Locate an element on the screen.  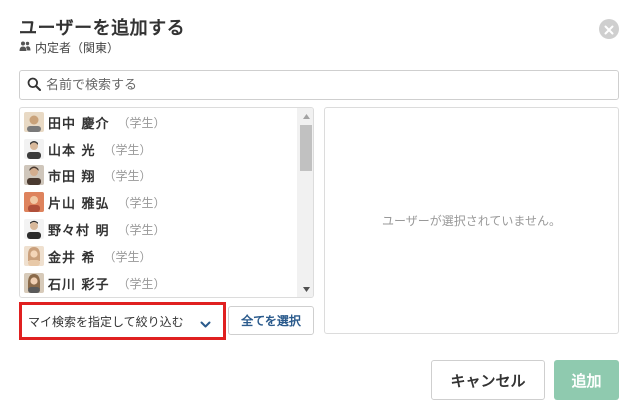
list-scrollbar is located at coordinates (305, 202).